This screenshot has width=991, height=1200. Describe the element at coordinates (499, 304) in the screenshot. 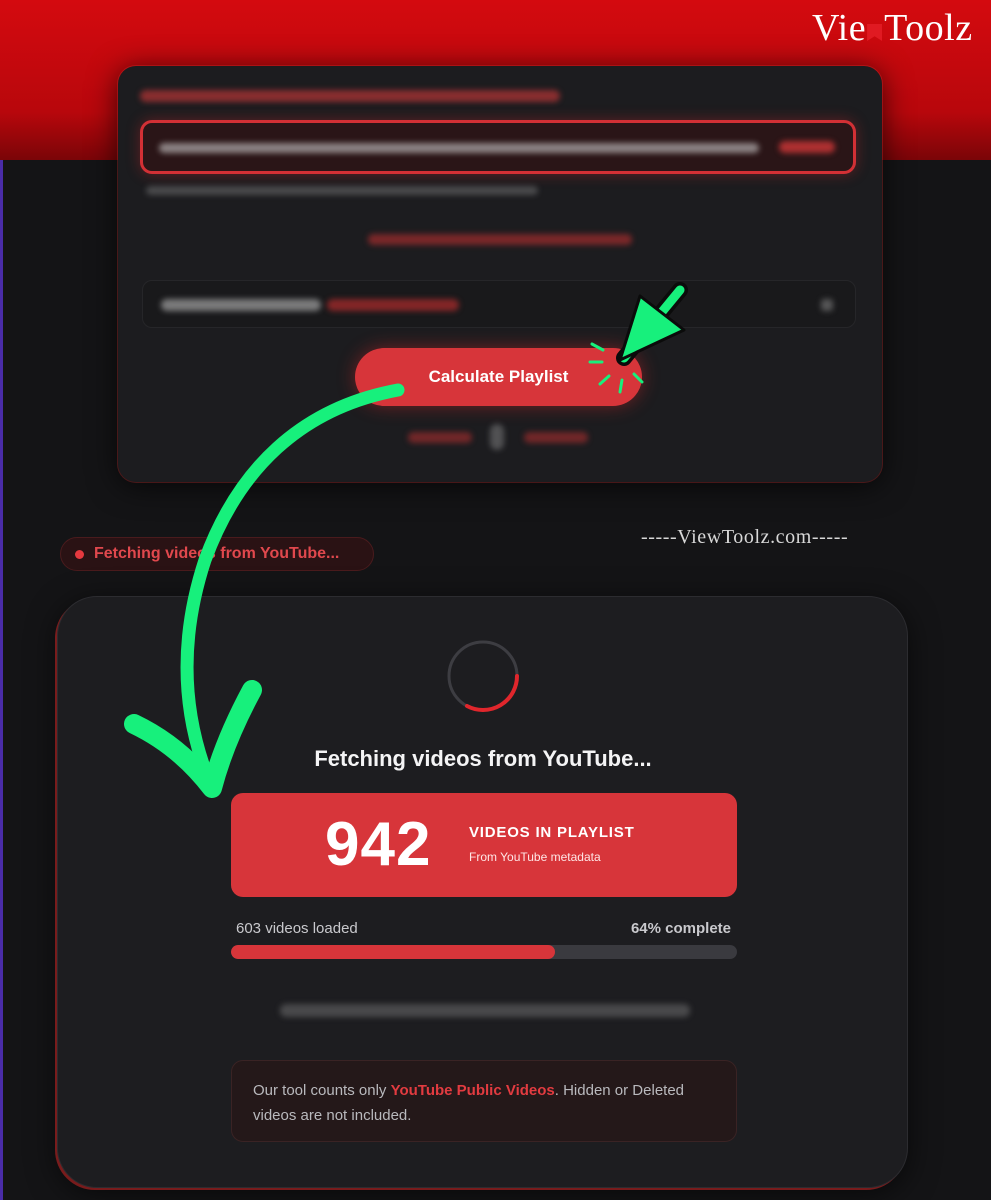

I see `speed-select` at that location.